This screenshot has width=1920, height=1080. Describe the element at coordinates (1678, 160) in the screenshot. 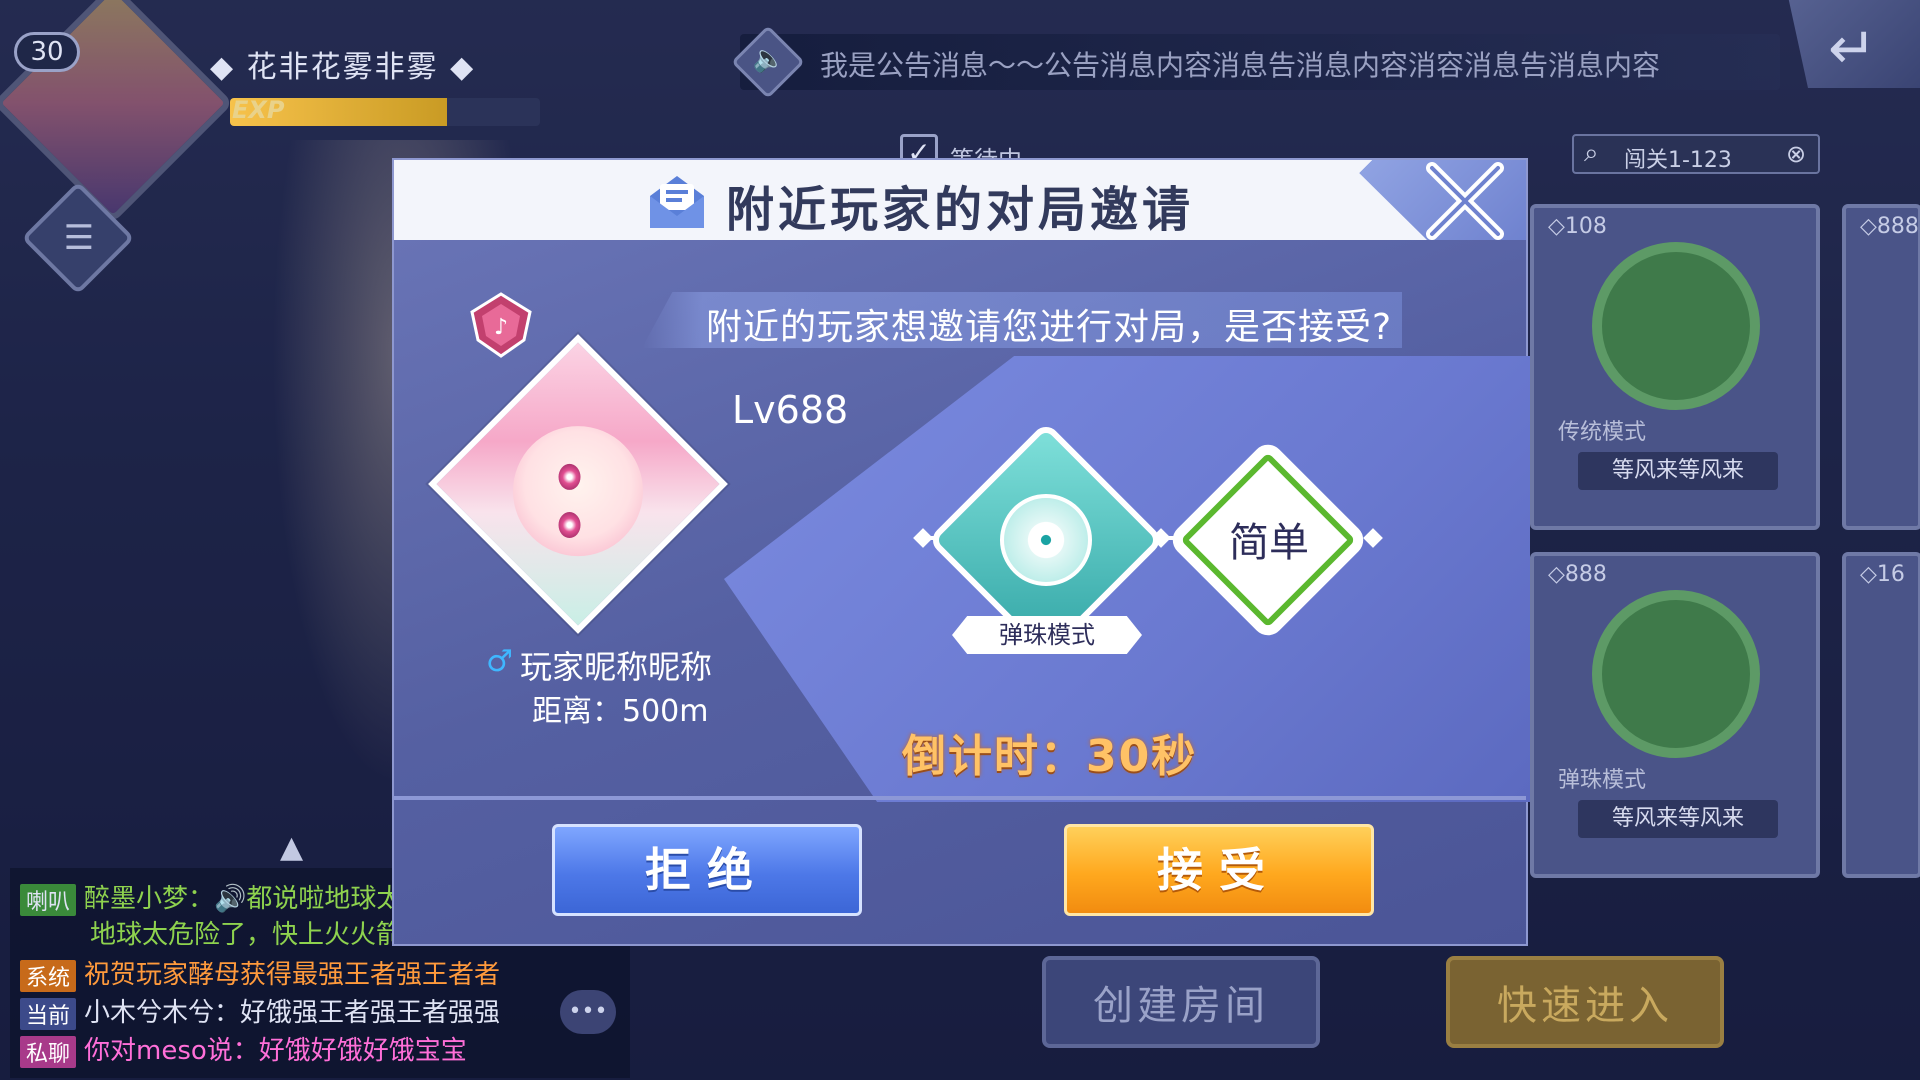

I see `search-value: 闯关1-123` at that location.